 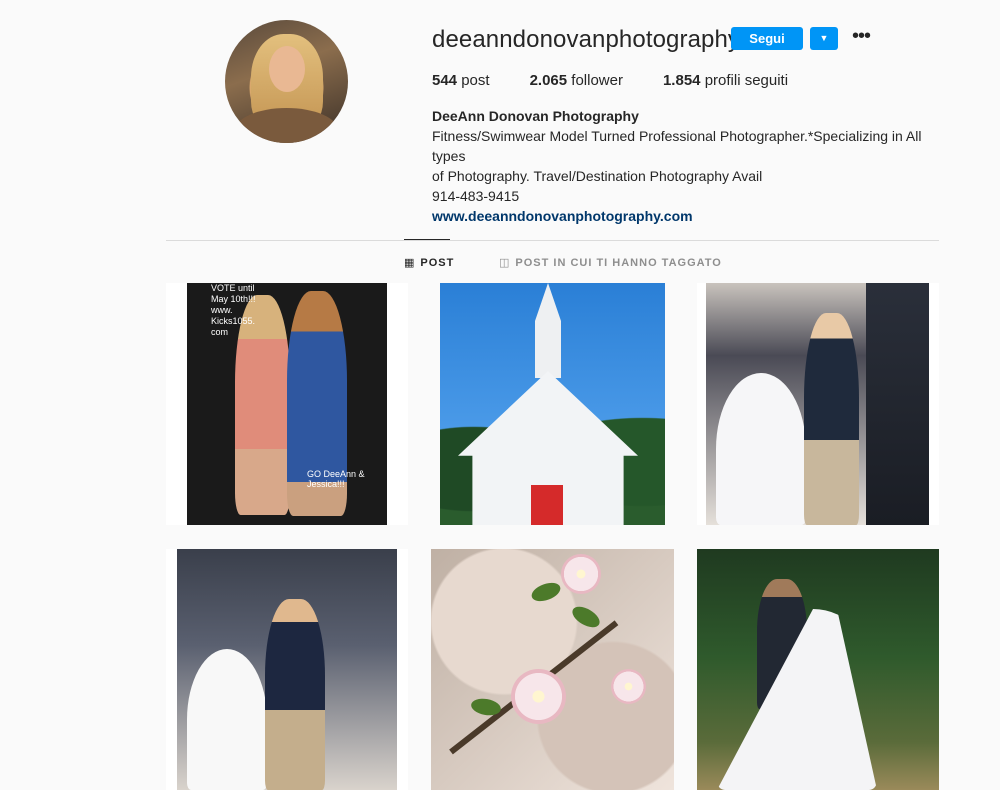 I want to click on following-count: 1.854, so click(x=681, y=80).